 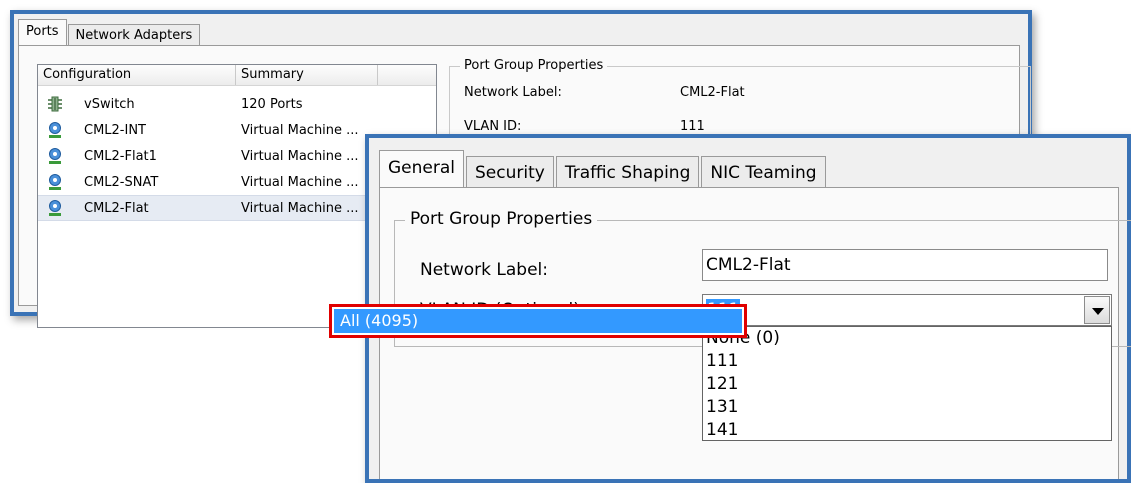 I want to click on list-item-name: CML2-Flat, so click(x=116, y=208).